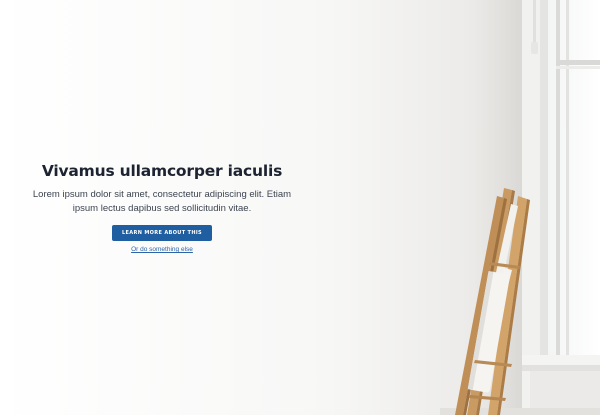 This screenshot has width=600, height=415. I want to click on secondary-link: Or do something else, so click(162, 249).